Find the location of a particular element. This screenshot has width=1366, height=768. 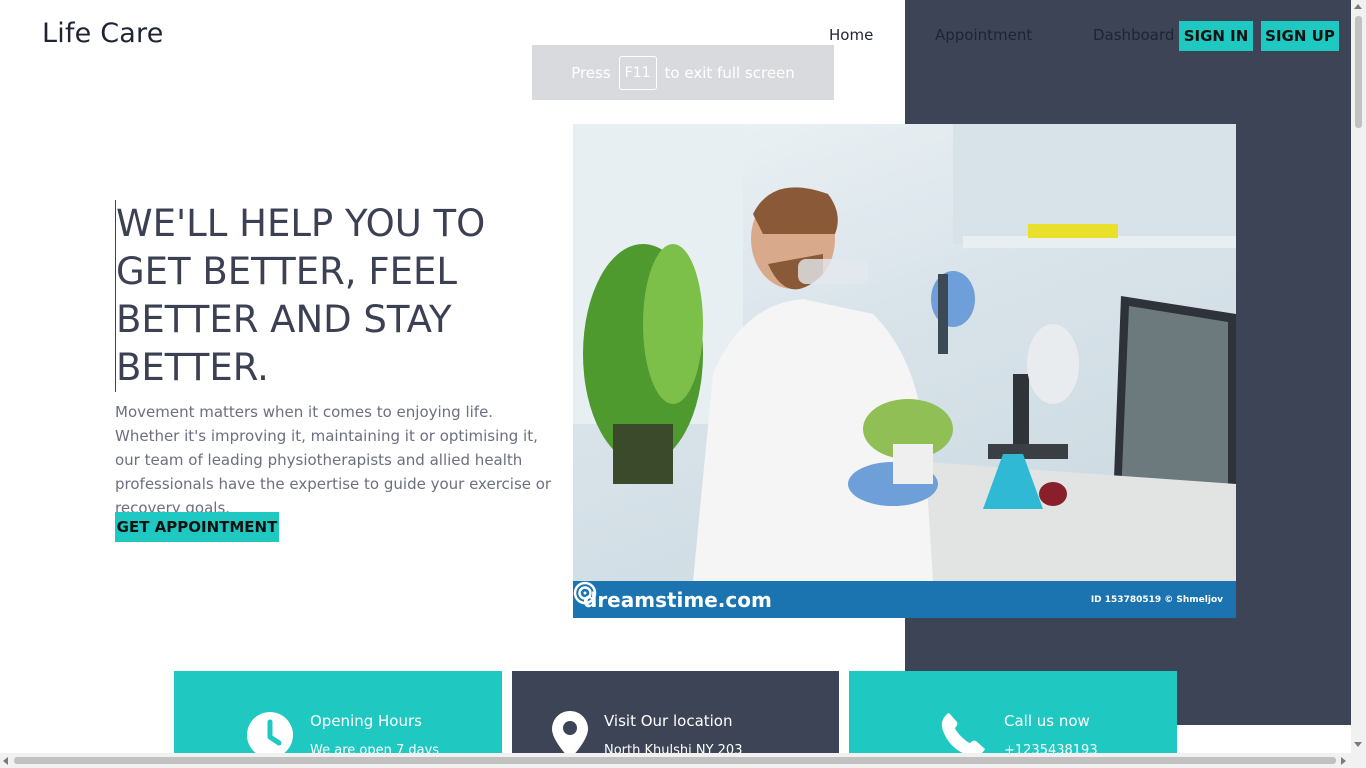

opening-hours-title: Opening Hours is located at coordinates (366, 721).